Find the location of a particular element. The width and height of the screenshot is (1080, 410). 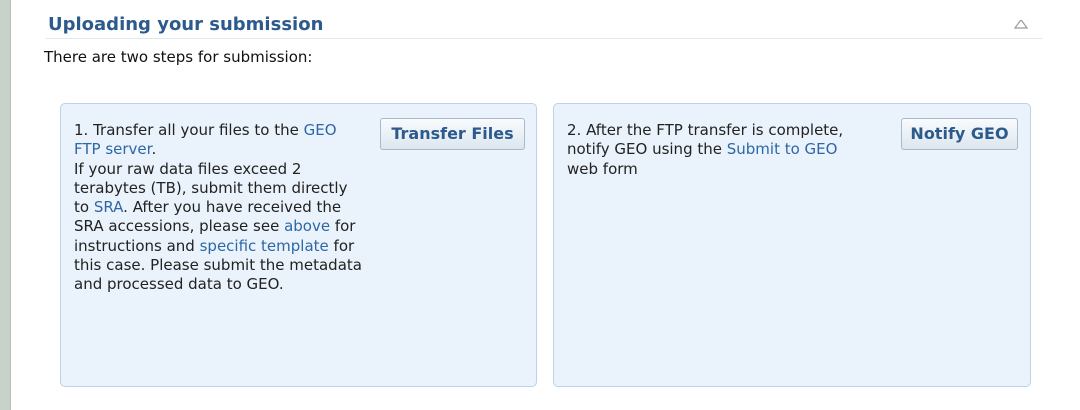

intro-text: There are two steps for submission: is located at coordinates (178, 57).